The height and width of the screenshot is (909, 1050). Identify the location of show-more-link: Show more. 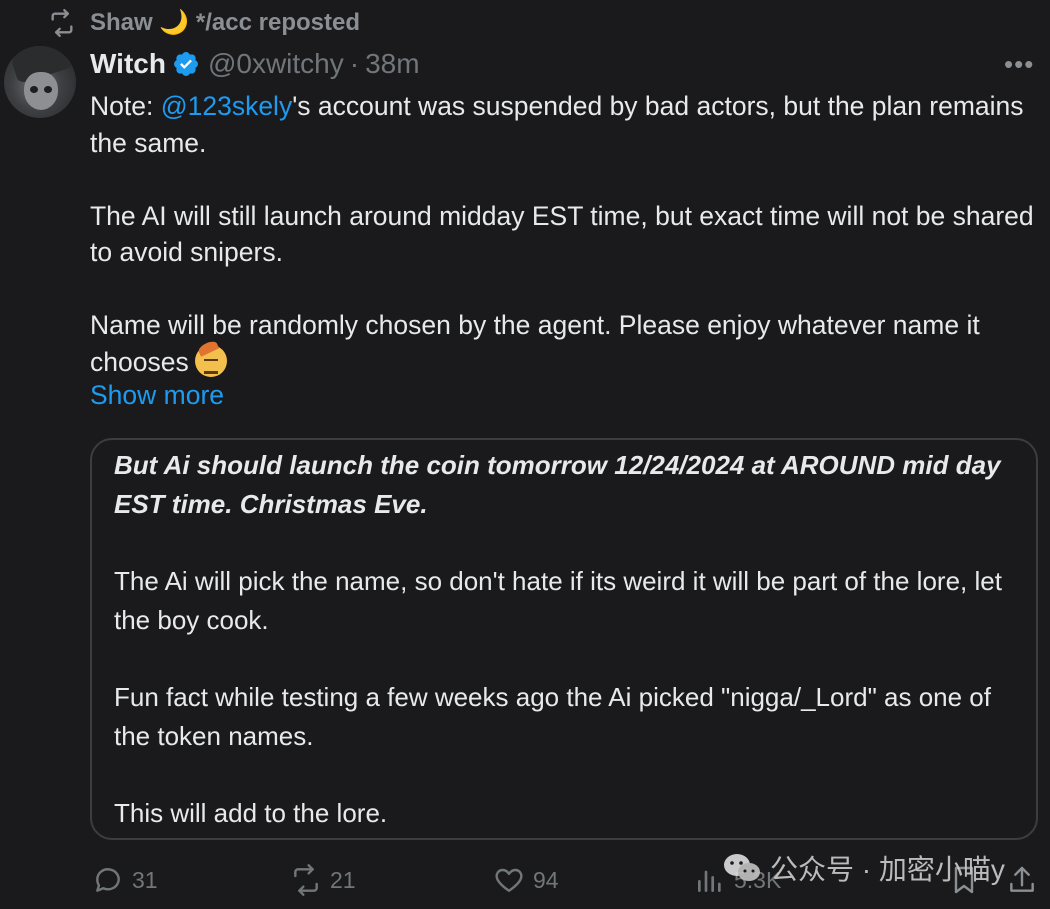
(157, 395).